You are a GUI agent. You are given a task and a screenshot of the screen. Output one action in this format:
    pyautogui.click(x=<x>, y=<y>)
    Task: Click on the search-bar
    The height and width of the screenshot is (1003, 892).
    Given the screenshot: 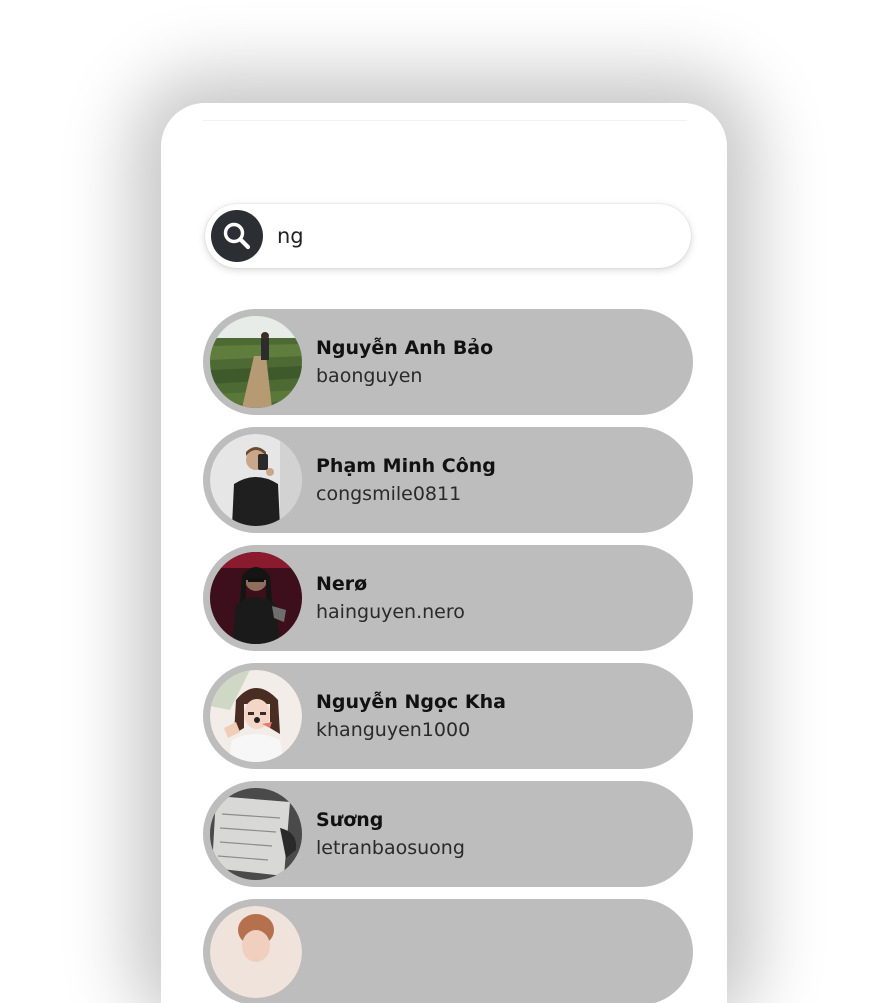 What is the action you would take?
    pyautogui.click(x=448, y=236)
    